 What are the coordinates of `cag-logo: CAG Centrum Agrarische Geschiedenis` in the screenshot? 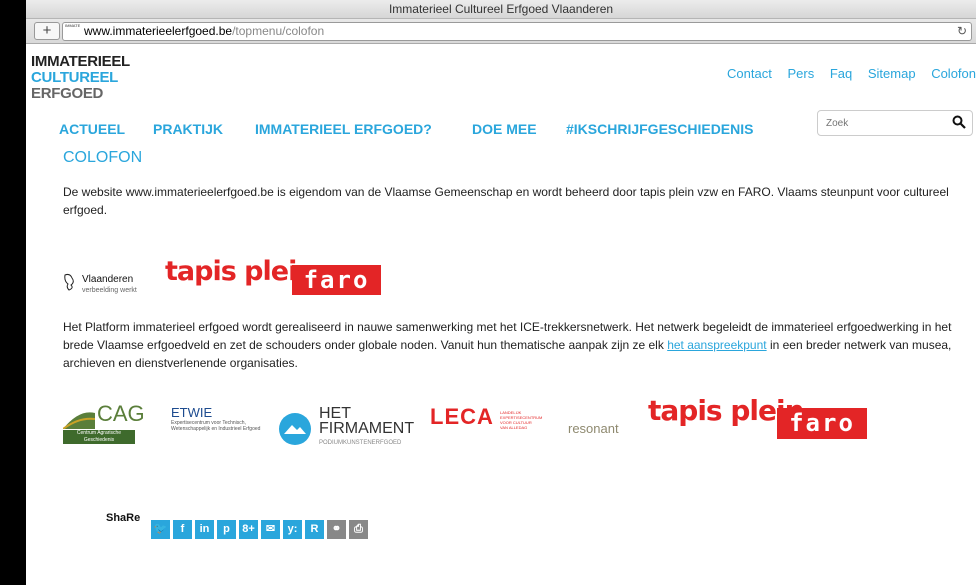 It's located at (113, 422).